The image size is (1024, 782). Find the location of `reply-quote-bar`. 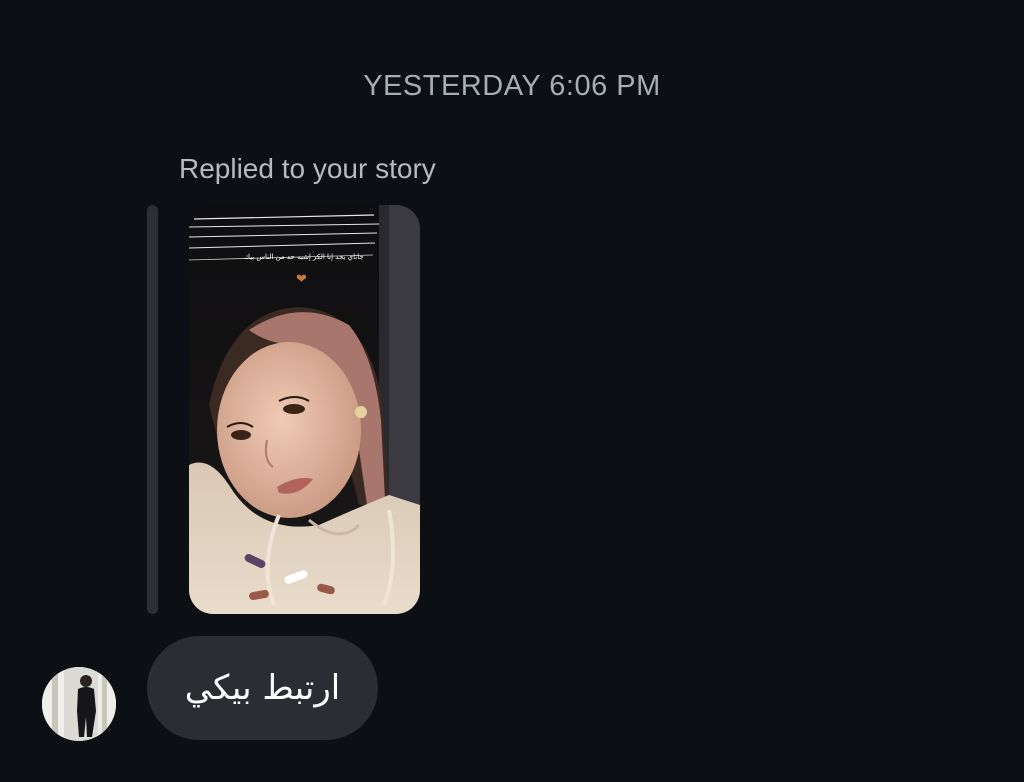

reply-quote-bar is located at coordinates (152, 409).